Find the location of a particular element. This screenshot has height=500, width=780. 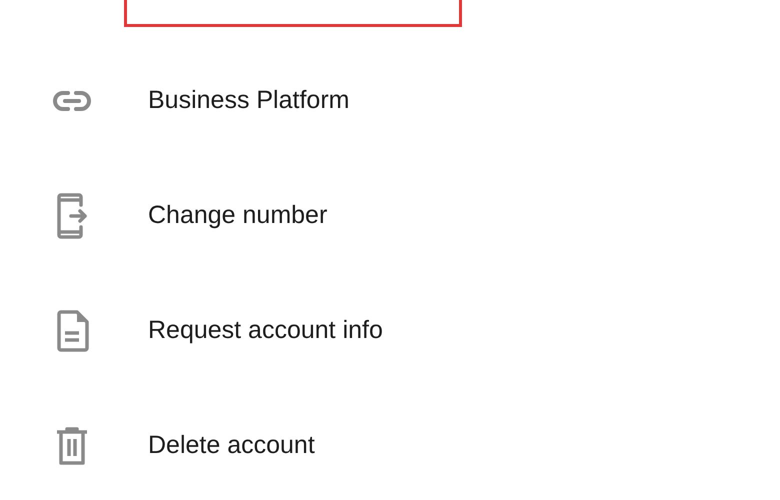

document-icon is located at coordinates (72, 331).